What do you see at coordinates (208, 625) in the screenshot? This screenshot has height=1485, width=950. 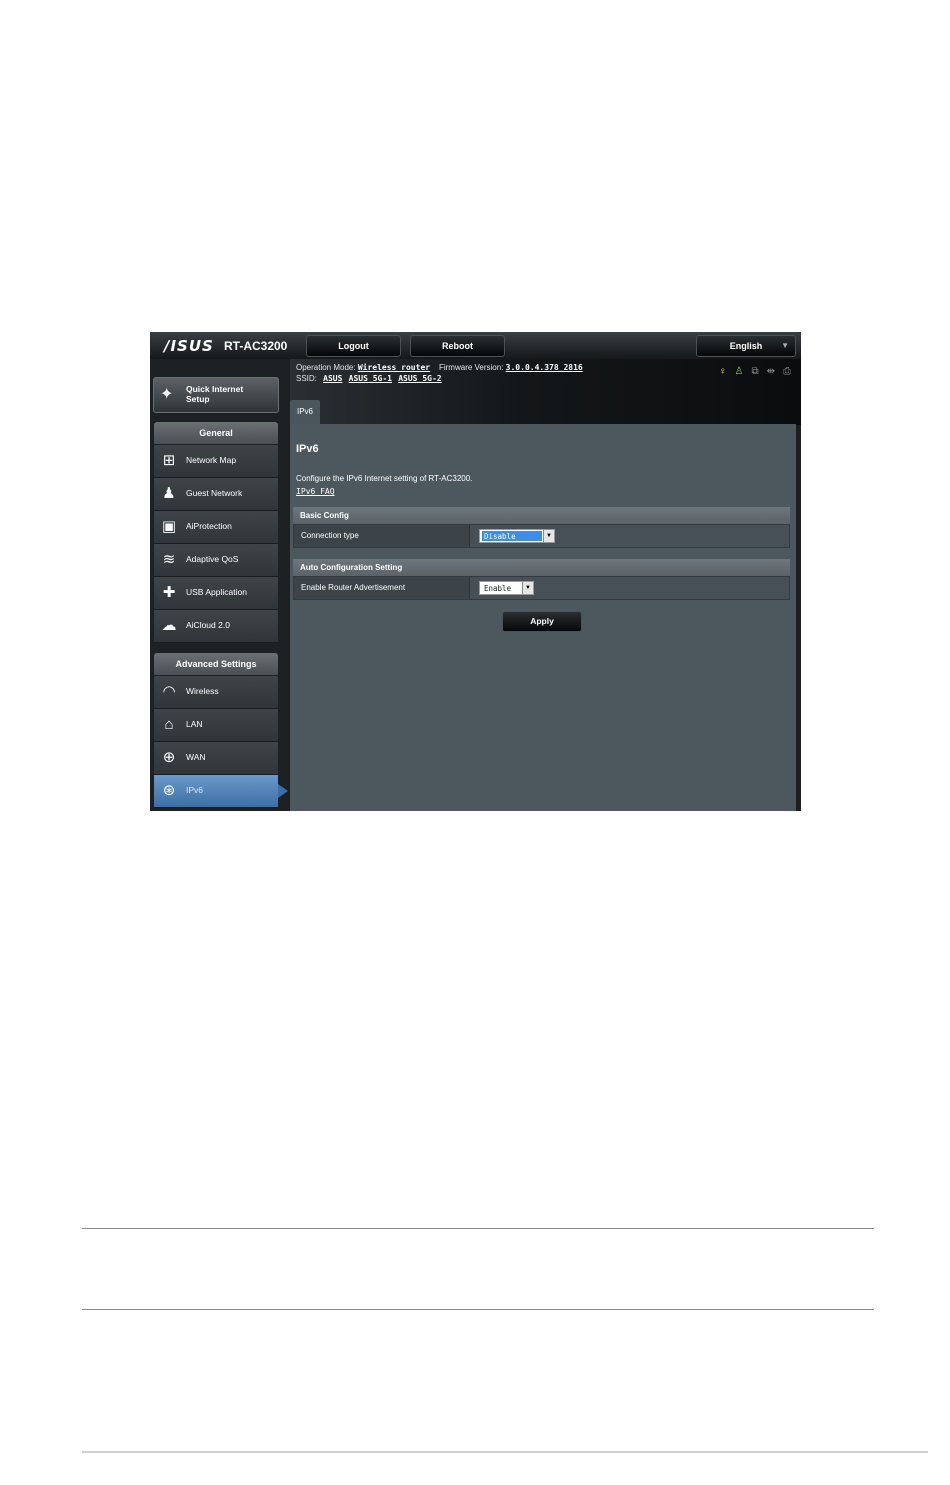 I see `sidebar-item-label: AiCloud 2.0` at bounding box center [208, 625].